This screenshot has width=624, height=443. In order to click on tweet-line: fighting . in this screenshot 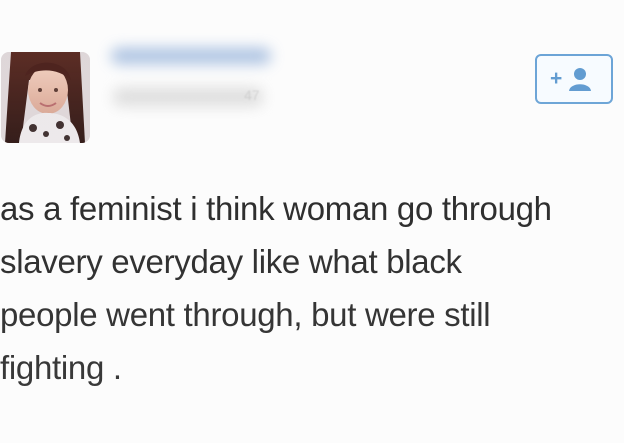, I will do `click(61, 367)`.